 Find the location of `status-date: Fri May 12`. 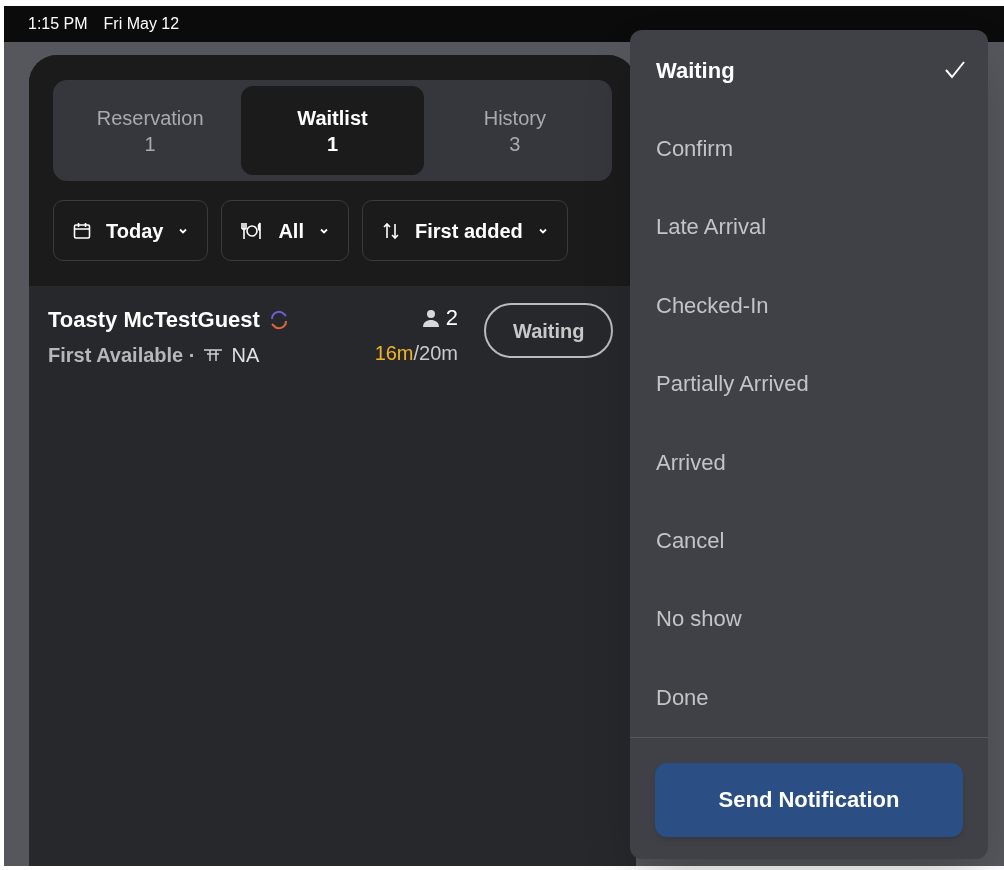

status-date: Fri May 12 is located at coordinates (141, 24).